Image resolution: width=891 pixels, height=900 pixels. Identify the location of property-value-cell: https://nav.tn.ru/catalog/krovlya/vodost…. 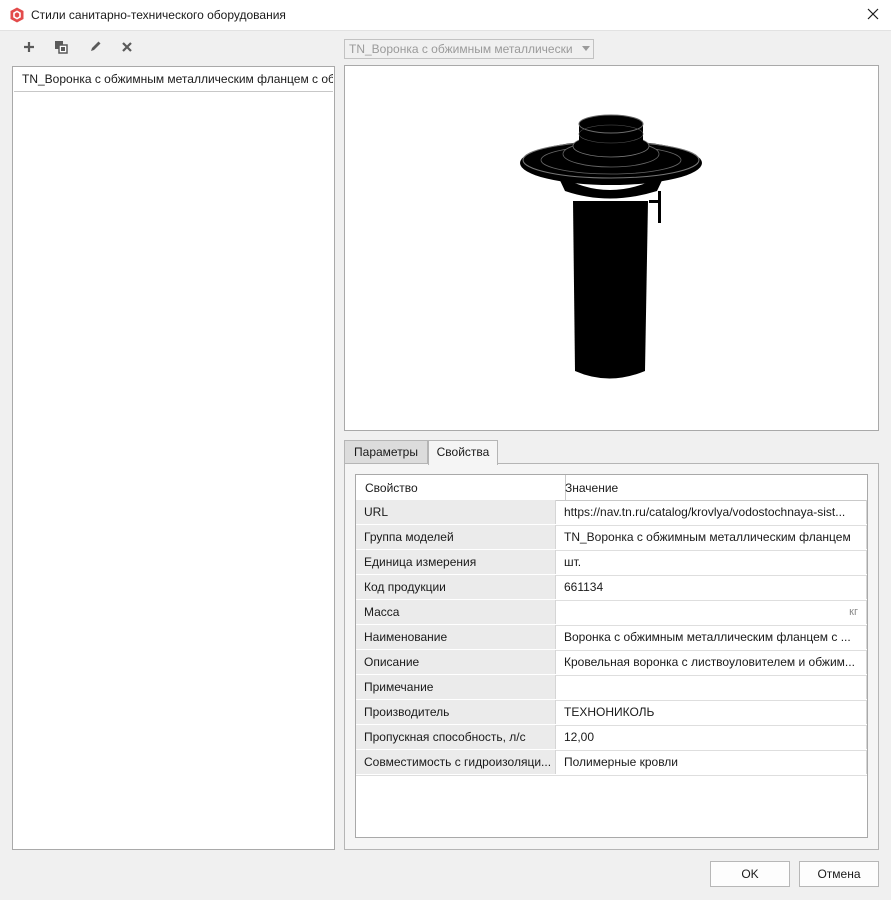
(711, 512).